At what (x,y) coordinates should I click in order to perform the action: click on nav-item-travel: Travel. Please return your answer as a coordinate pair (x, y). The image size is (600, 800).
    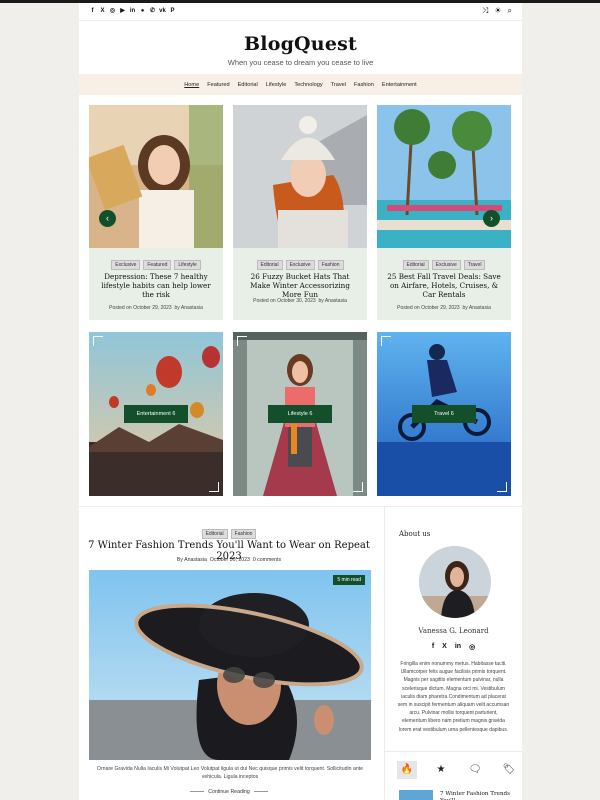
    Looking at the image, I should click on (338, 85).